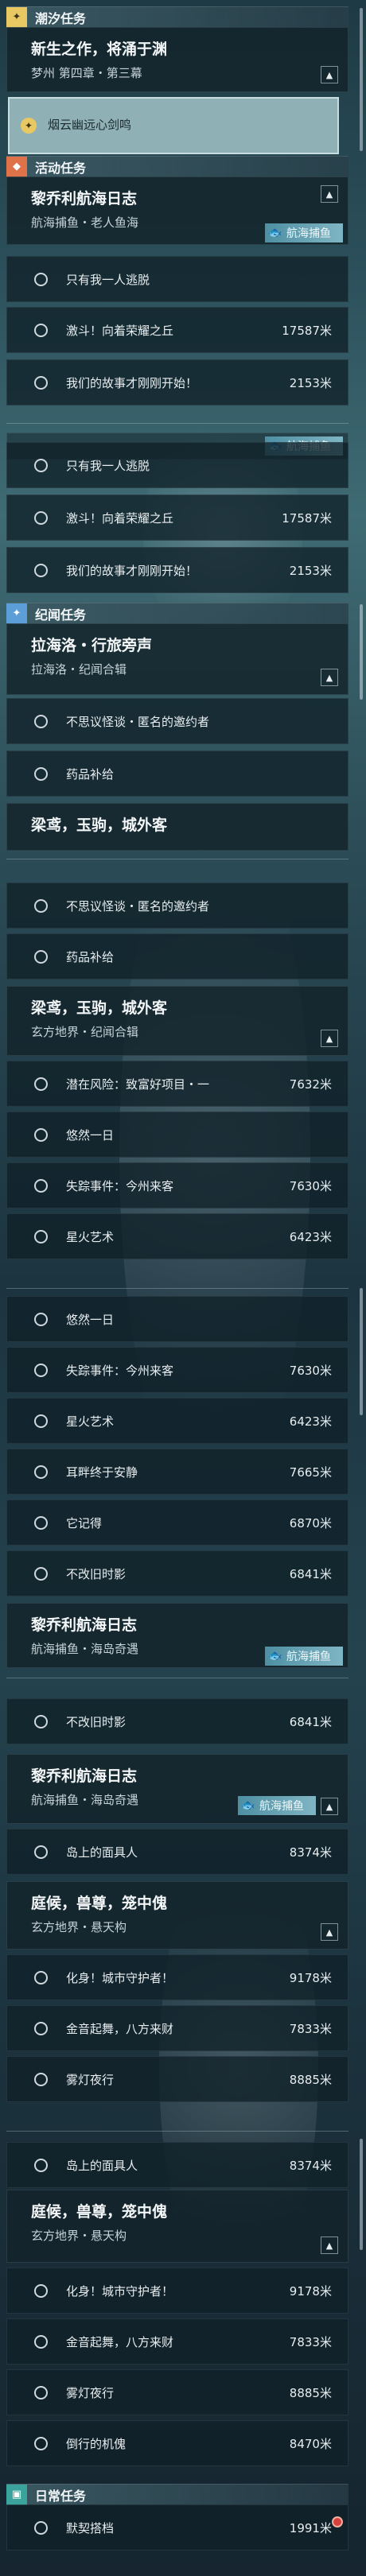 This screenshot has height=2576, width=366. What do you see at coordinates (177, 1472) in the screenshot?
I see `quest-row: 耳畔终于安静 7665米` at bounding box center [177, 1472].